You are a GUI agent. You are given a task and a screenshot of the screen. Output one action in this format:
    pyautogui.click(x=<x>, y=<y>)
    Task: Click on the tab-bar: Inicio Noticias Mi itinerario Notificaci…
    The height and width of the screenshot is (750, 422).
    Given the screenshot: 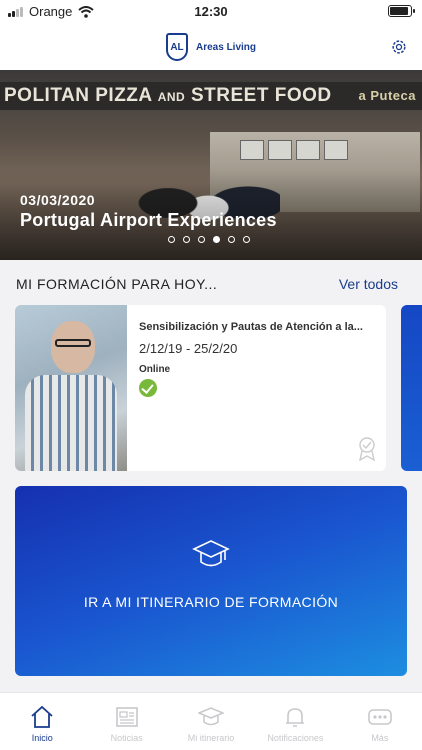 What is the action you would take?
    pyautogui.click(x=211, y=721)
    